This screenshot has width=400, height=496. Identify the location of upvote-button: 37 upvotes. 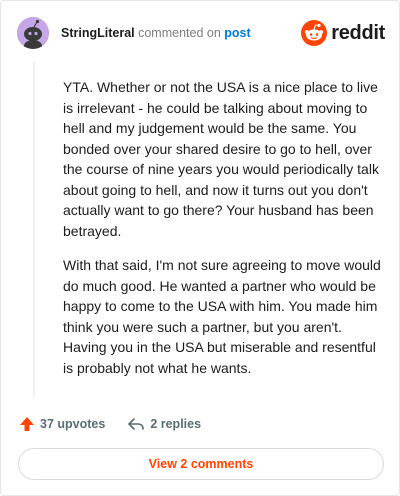
(62, 424).